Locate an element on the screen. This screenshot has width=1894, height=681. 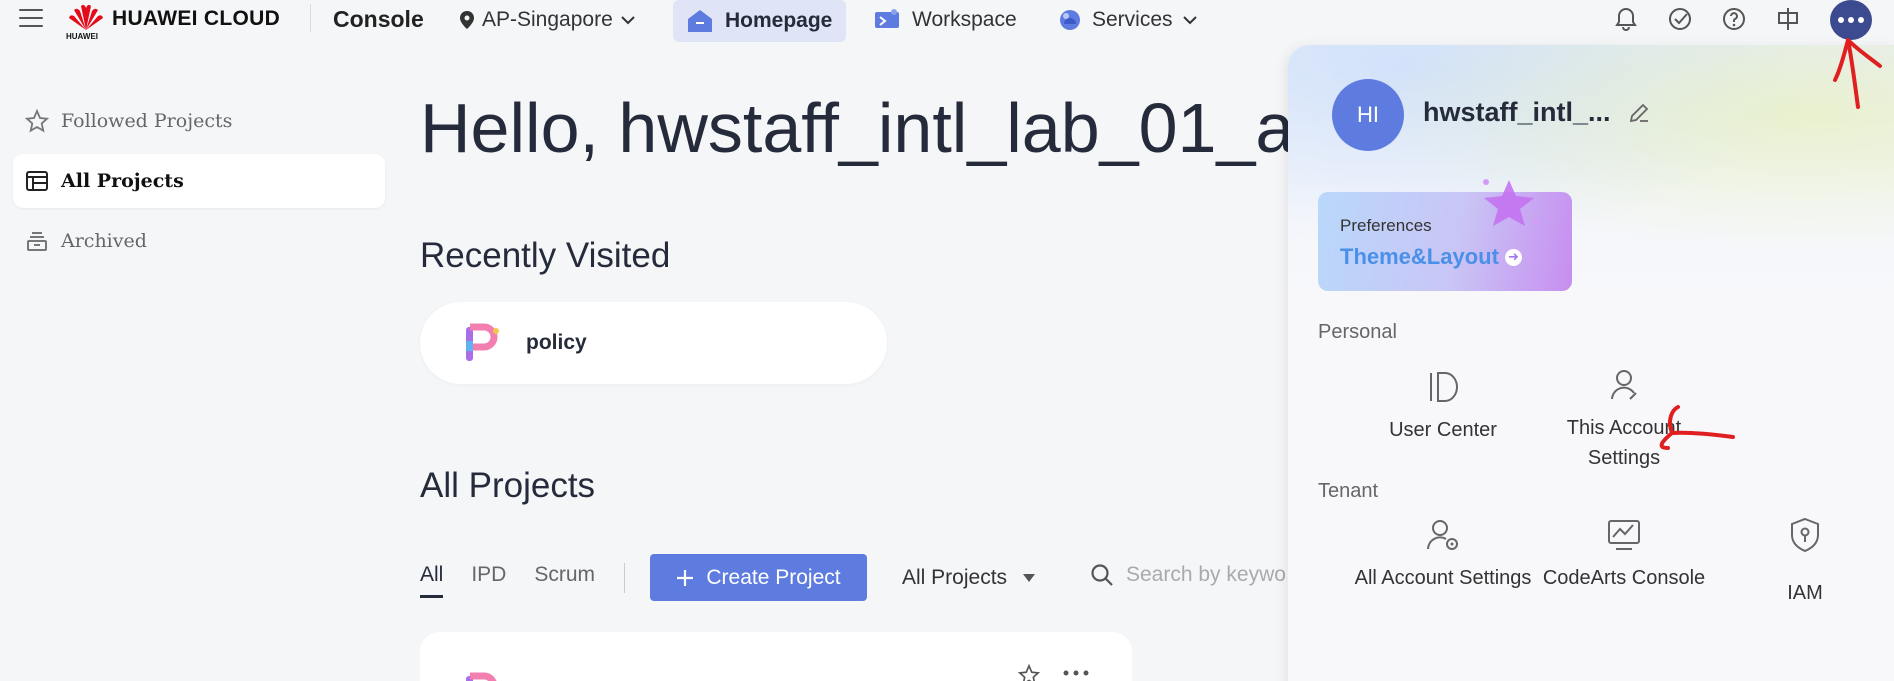
huawei-logo-icon: HUAWEI is located at coordinates (86, 21).